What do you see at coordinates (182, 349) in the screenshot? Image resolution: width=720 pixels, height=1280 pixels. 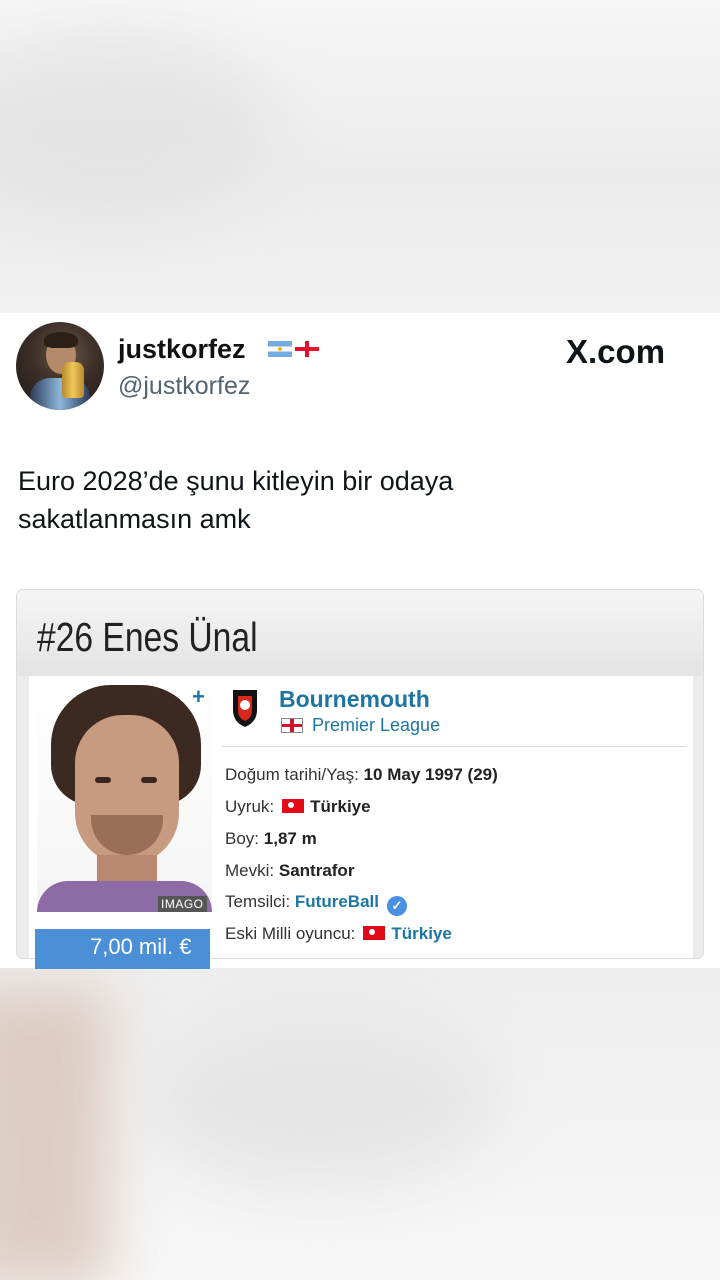 I see `display-name: justkorfez` at bounding box center [182, 349].